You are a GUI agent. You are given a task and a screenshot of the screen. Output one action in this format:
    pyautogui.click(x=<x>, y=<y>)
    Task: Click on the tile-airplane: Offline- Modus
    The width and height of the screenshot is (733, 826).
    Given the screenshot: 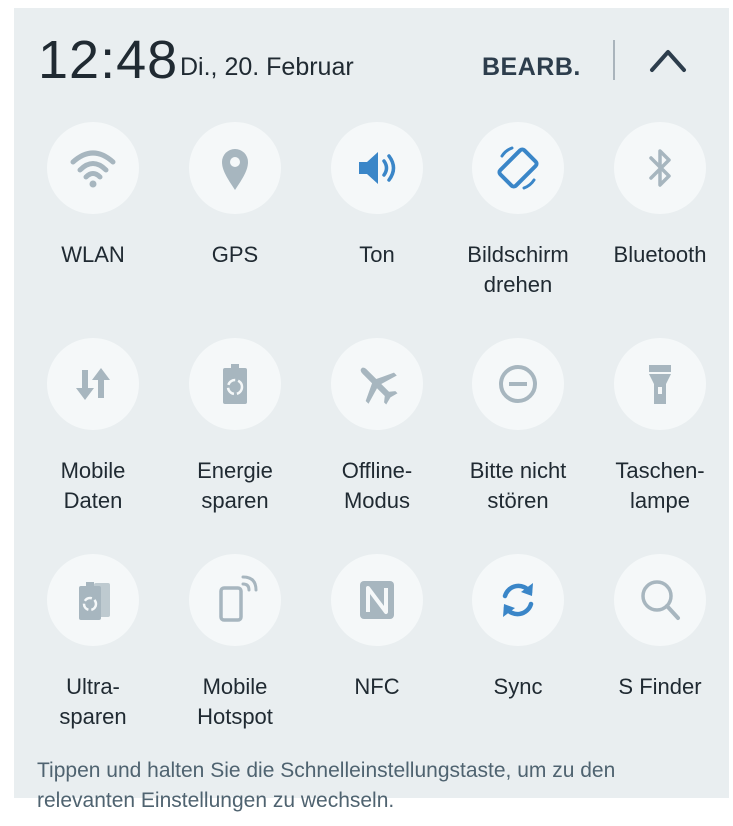 What is the action you would take?
    pyautogui.click(x=377, y=438)
    